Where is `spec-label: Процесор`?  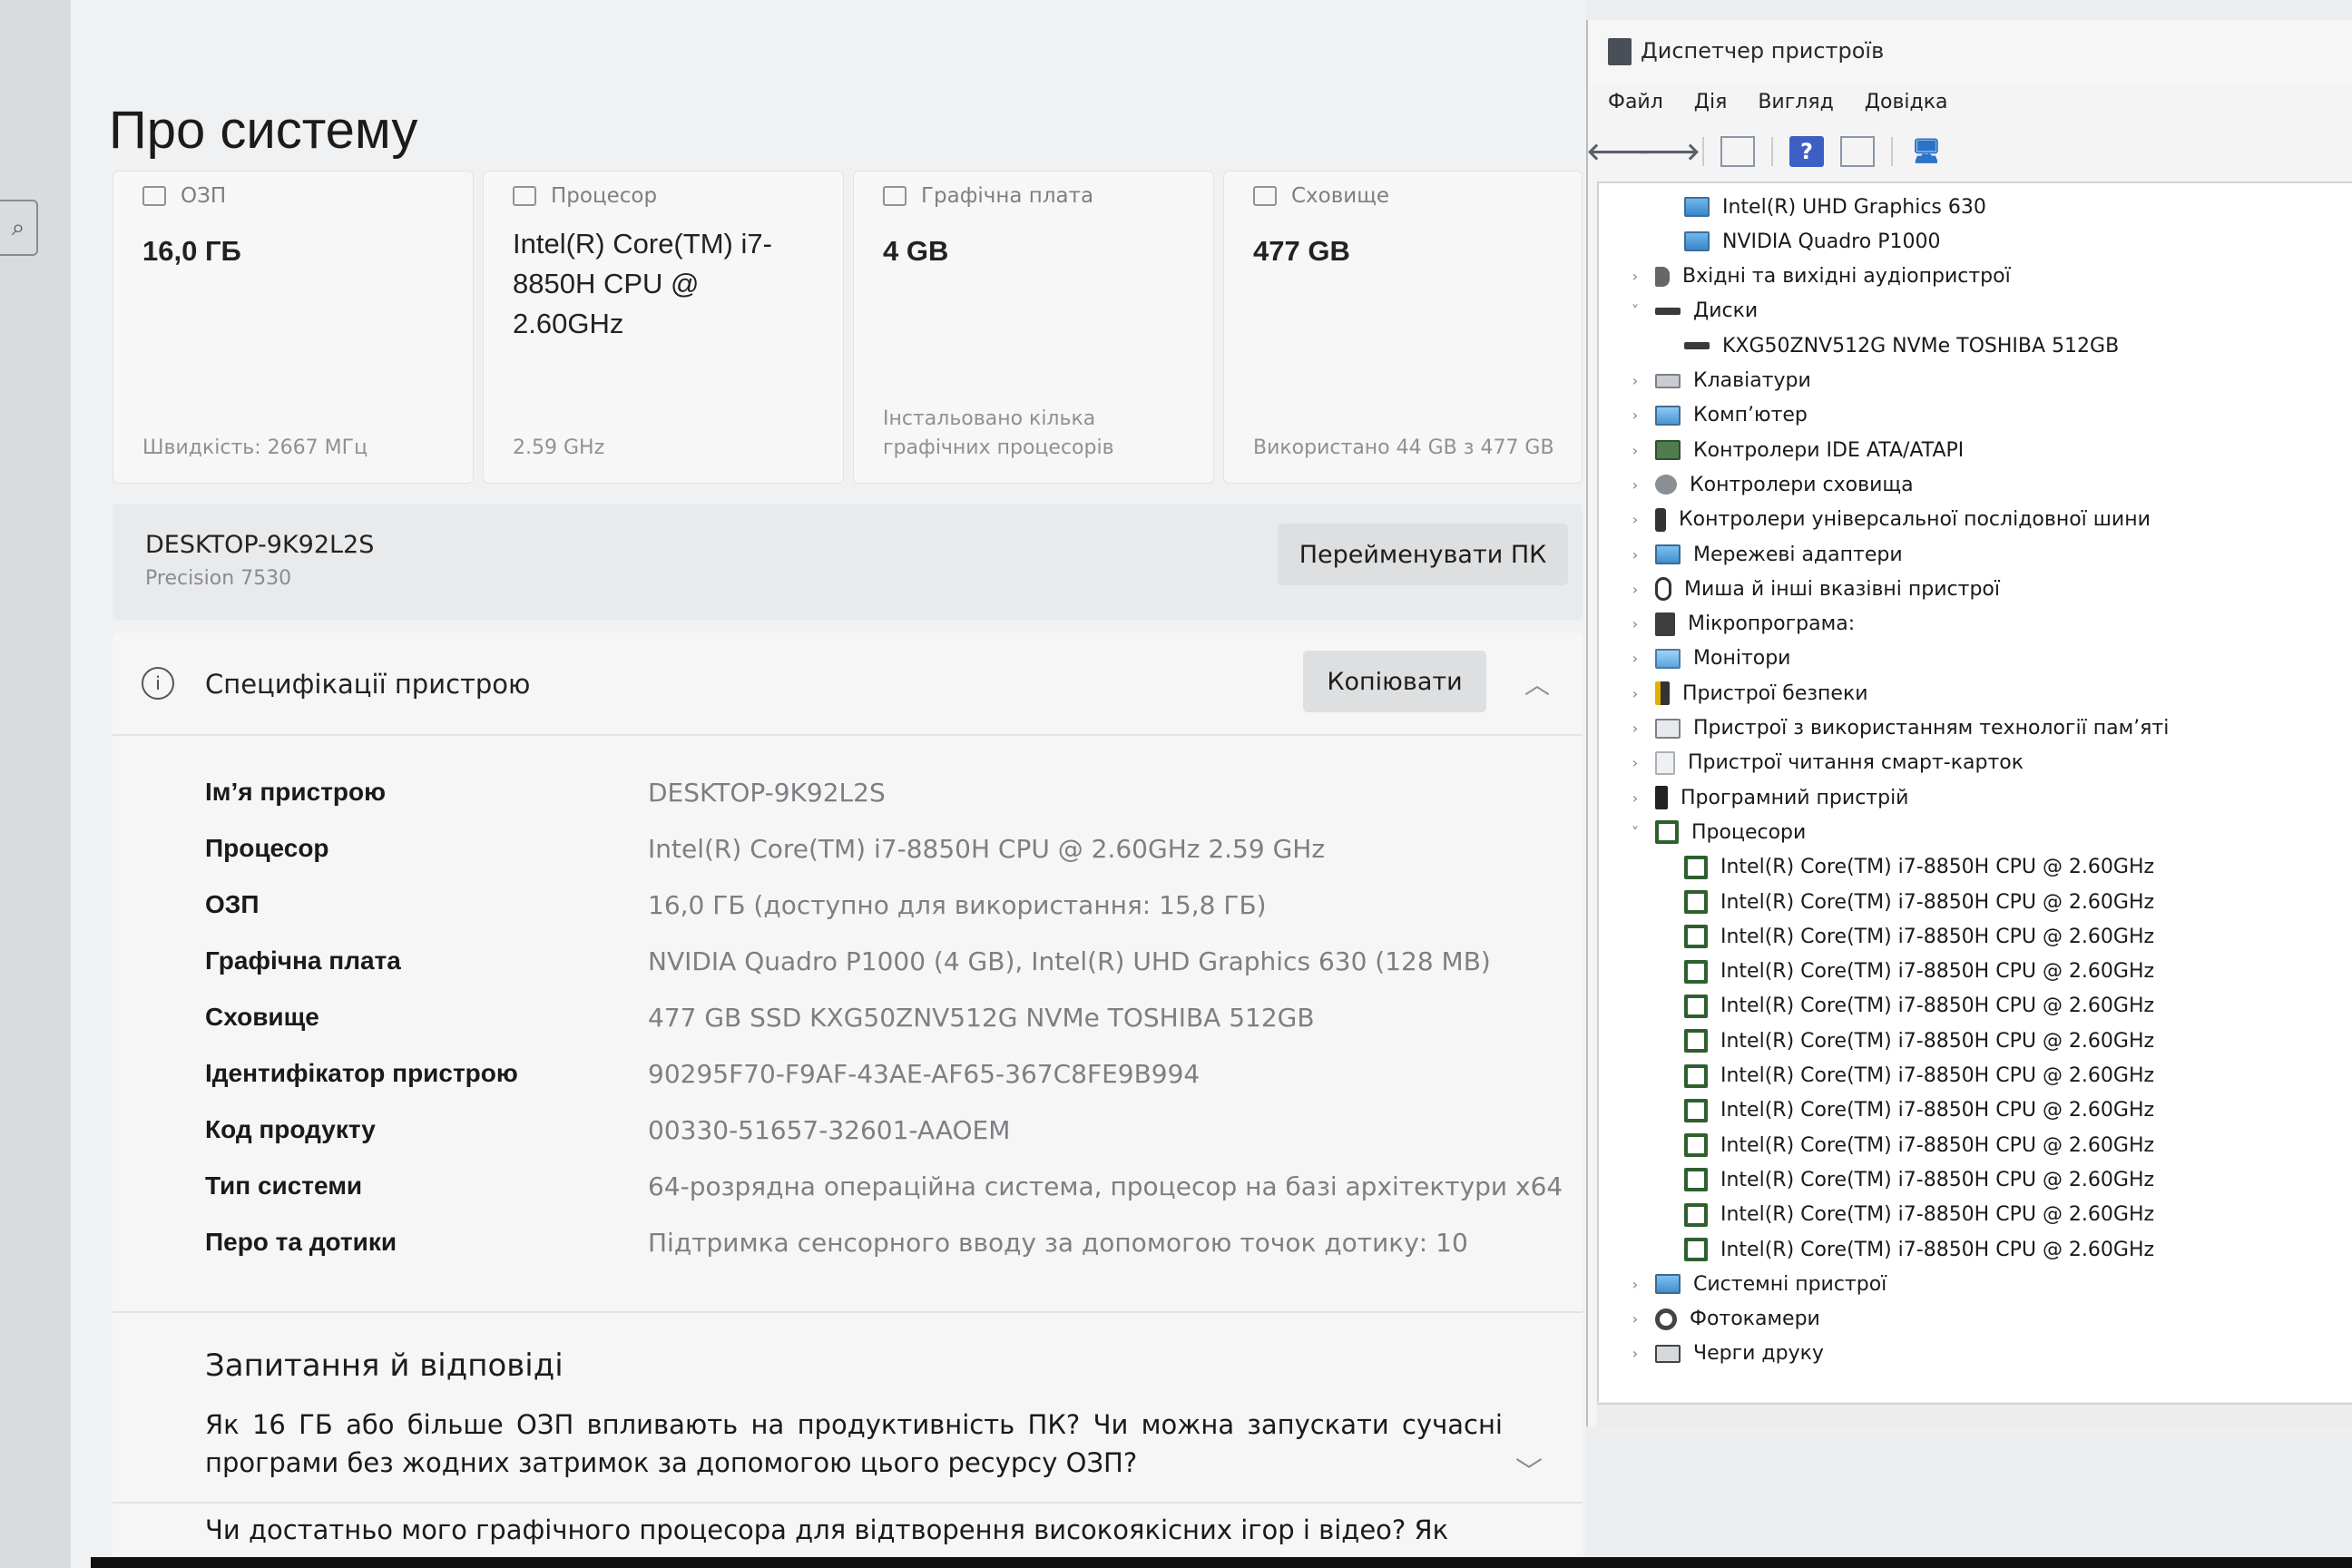 spec-label: Процесор is located at coordinates (267, 848).